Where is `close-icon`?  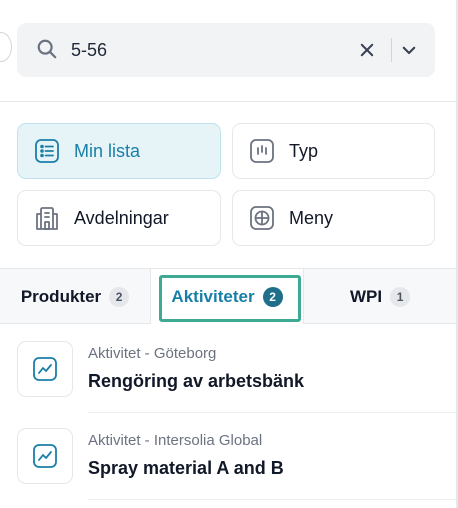
close-icon is located at coordinates (367, 50).